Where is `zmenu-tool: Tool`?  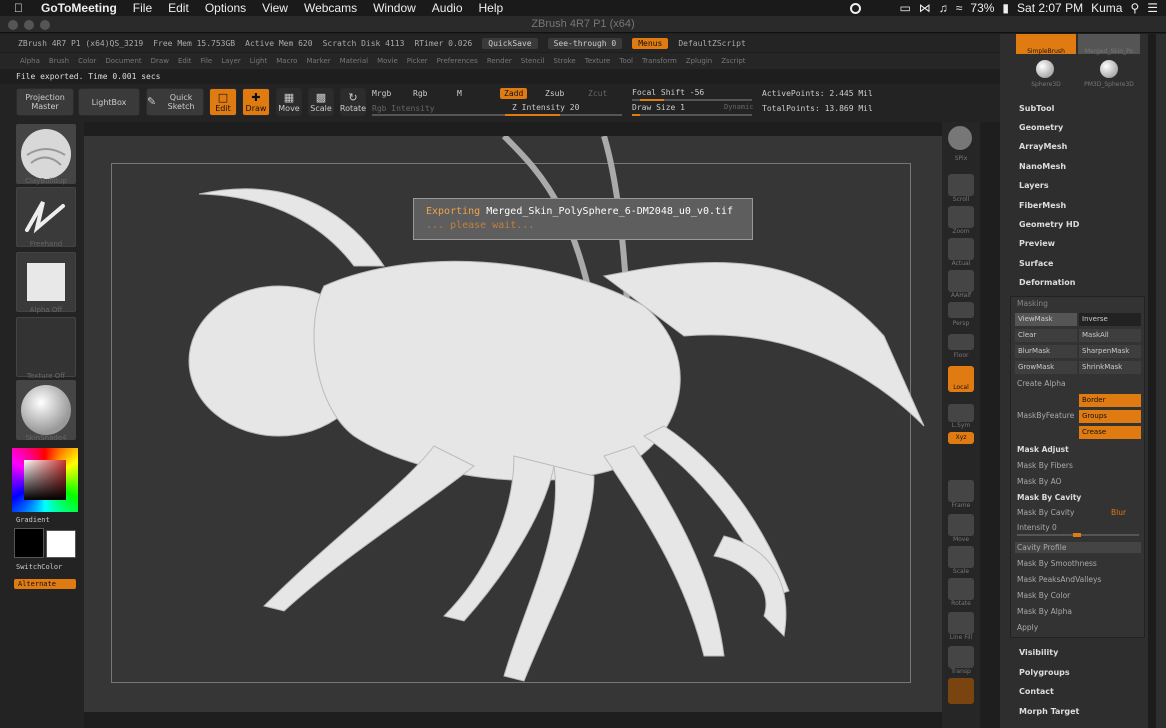 zmenu-tool: Tool is located at coordinates (626, 61).